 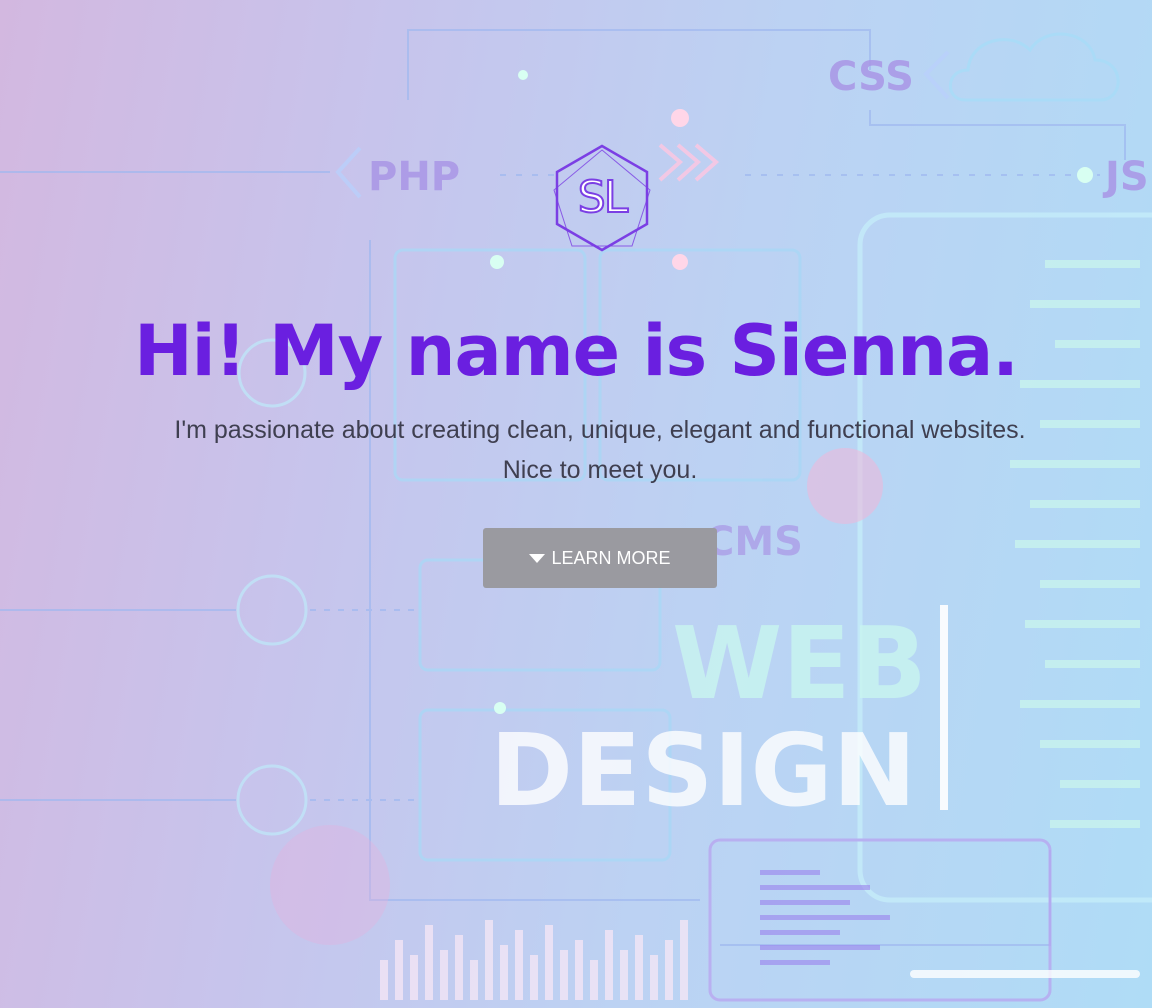 I want to click on learn-more-label: LEARN MORE, so click(x=611, y=558).